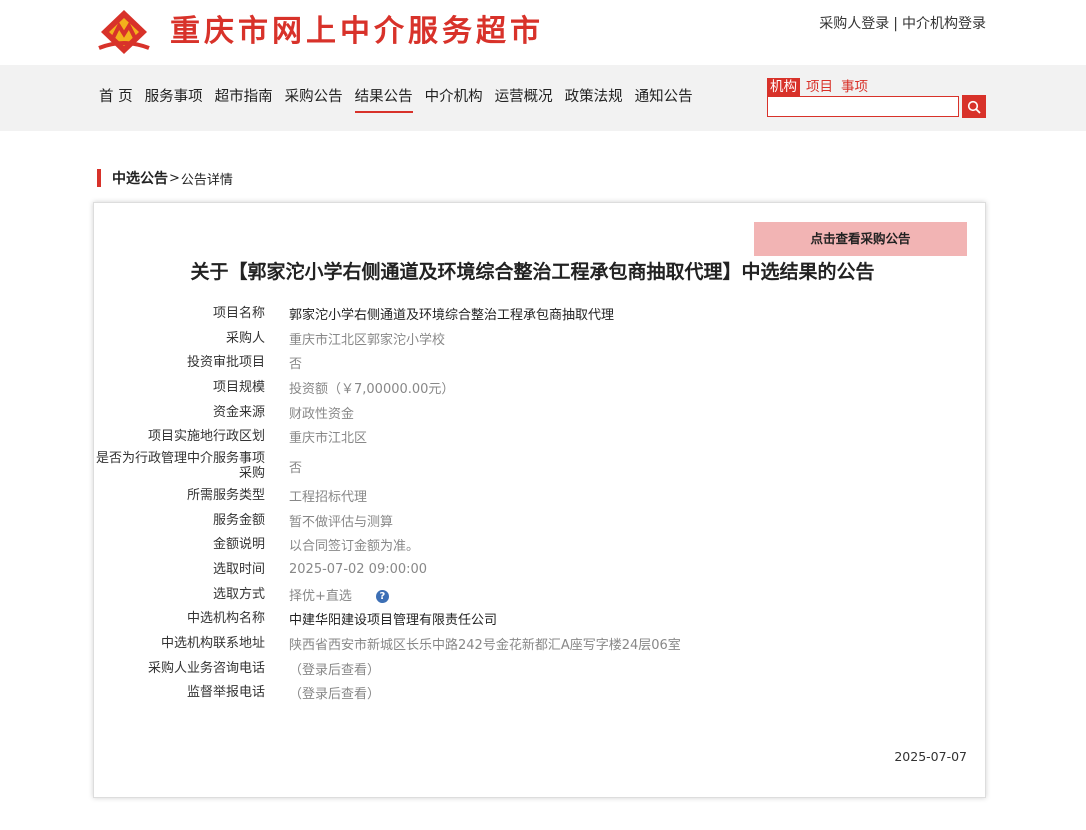 The width and height of the screenshot is (1086, 830). What do you see at coordinates (539, 594) in the screenshot?
I see `detail-row-selection-method: 选取方式 择优+直选?` at bounding box center [539, 594].